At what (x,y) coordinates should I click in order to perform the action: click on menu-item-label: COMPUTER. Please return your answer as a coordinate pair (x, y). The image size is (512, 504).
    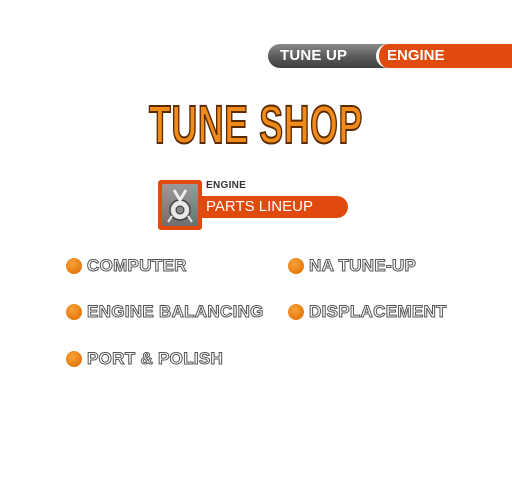
    Looking at the image, I should click on (137, 266).